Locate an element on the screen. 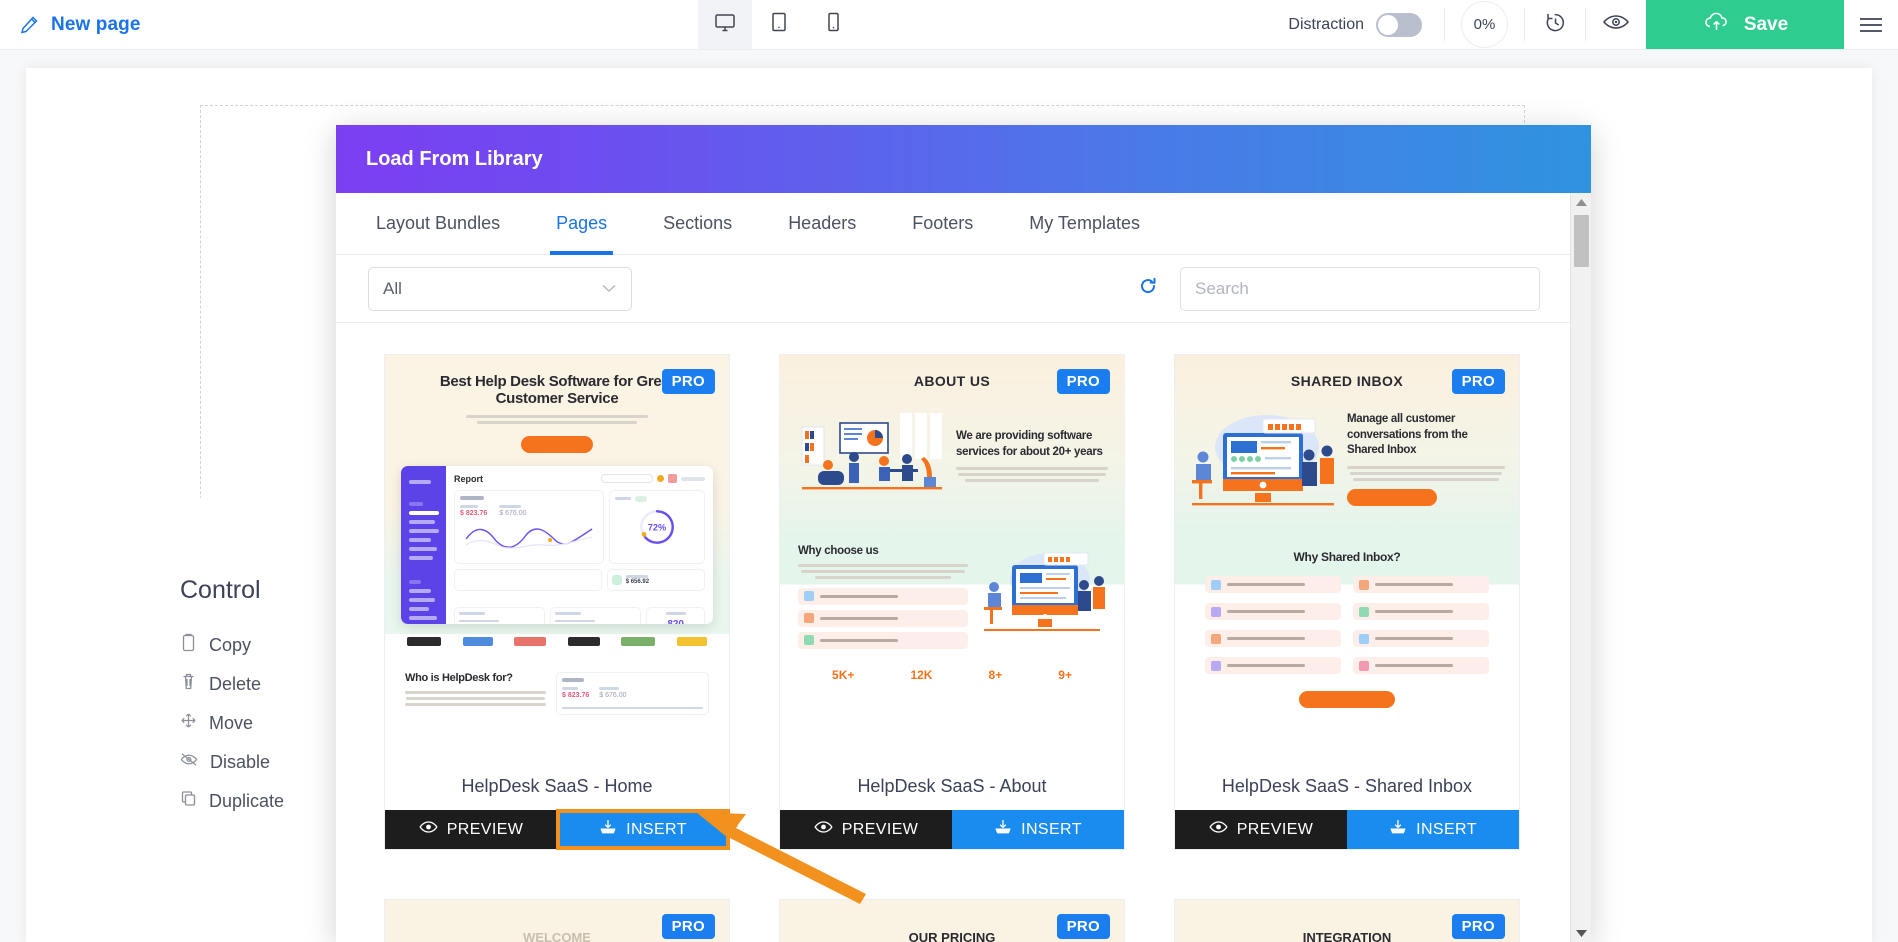 The height and width of the screenshot is (942, 1898). thumb-bottom-cta-button is located at coordinates (1347, 700).